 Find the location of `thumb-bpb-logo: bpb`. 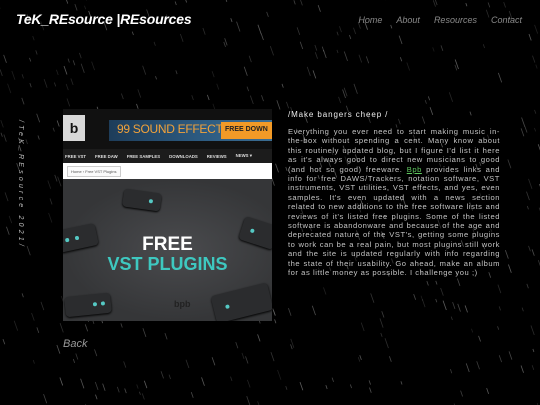

thumb-bpb-logo: bpb is located at coordinates (182, 304).